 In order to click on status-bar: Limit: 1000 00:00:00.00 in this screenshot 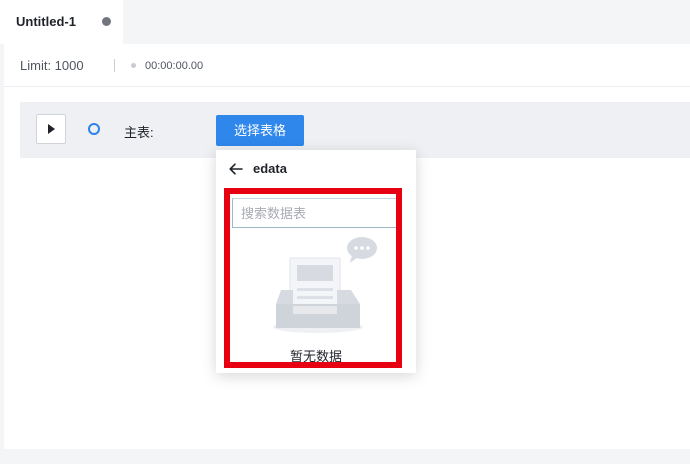, I will do `click(347, 65)`.